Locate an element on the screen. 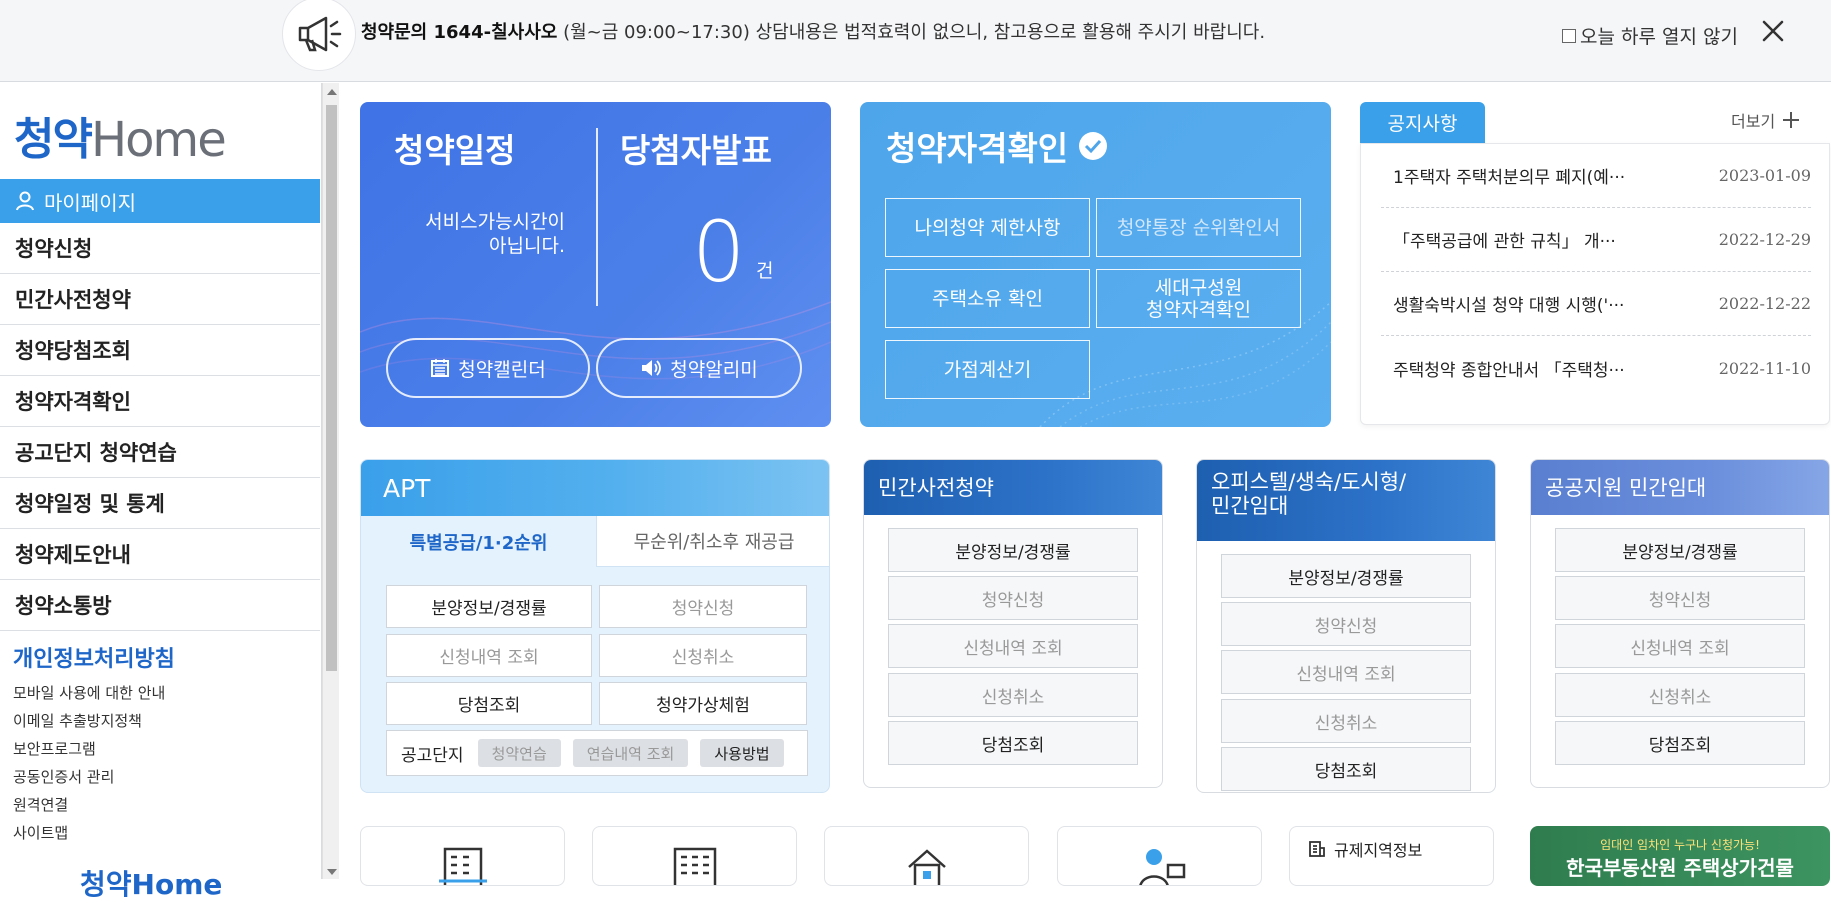 The height and width of the screenshot is (903, 1831). tab-notices: 공지사항 is located at coordinates (1422, 122).